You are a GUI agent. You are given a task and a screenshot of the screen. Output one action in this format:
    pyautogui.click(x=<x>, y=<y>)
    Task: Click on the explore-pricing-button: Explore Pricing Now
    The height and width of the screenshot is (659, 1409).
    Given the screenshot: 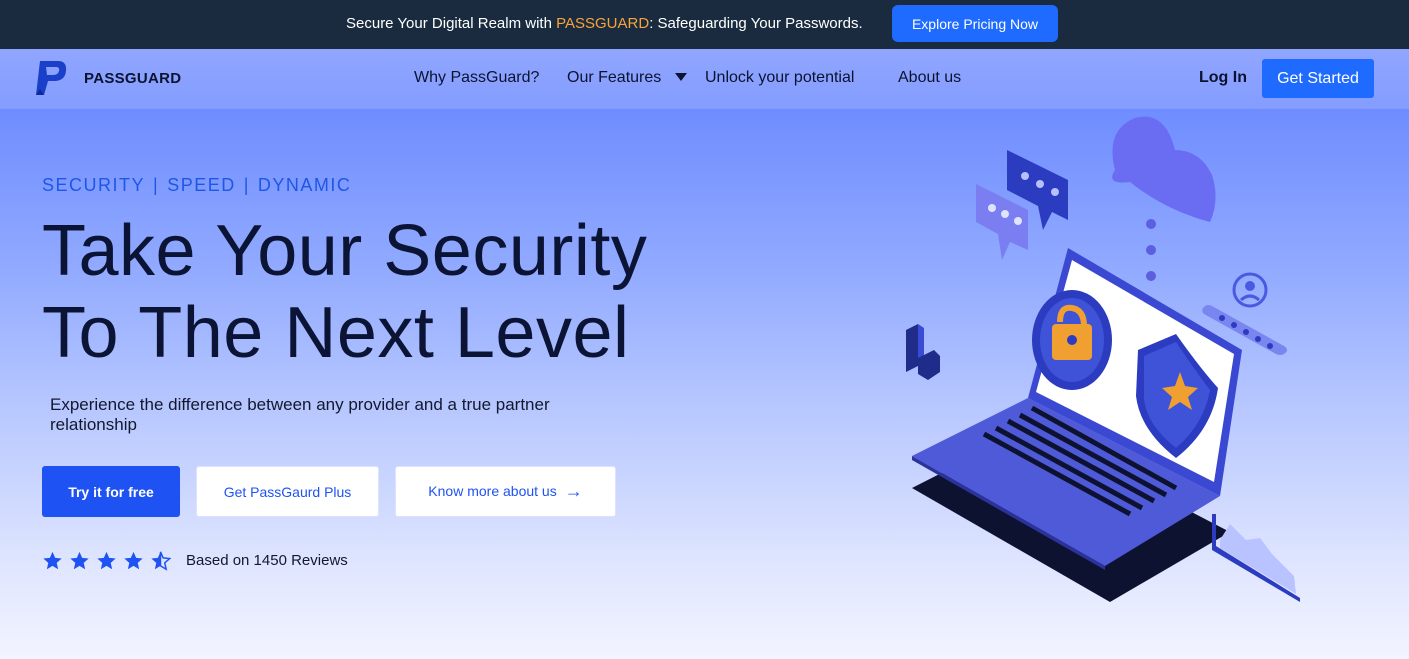 What is the action you would take?
    pyautogui.click(x=975, y=23)
    